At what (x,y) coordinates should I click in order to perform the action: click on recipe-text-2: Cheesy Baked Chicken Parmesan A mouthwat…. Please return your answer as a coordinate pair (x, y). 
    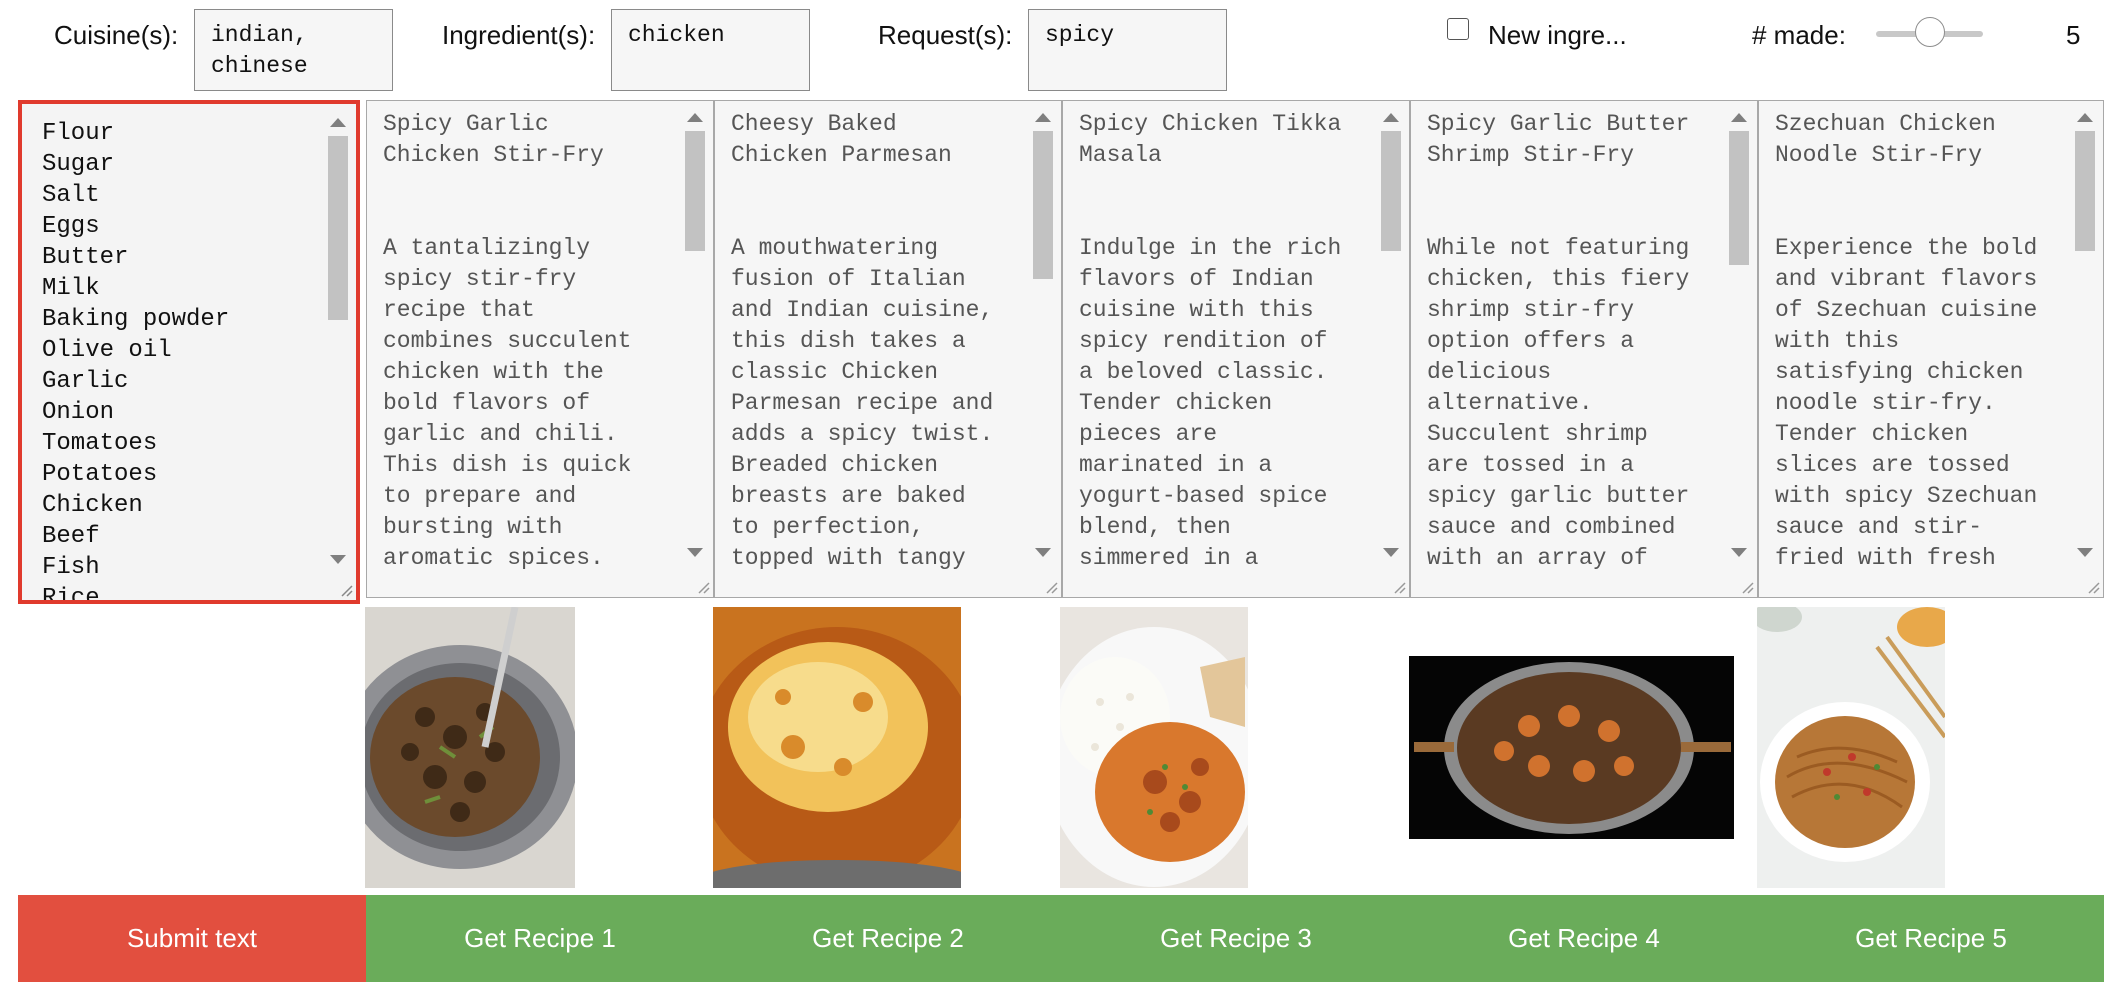
    Looking at the image, I should click on (862, 341).